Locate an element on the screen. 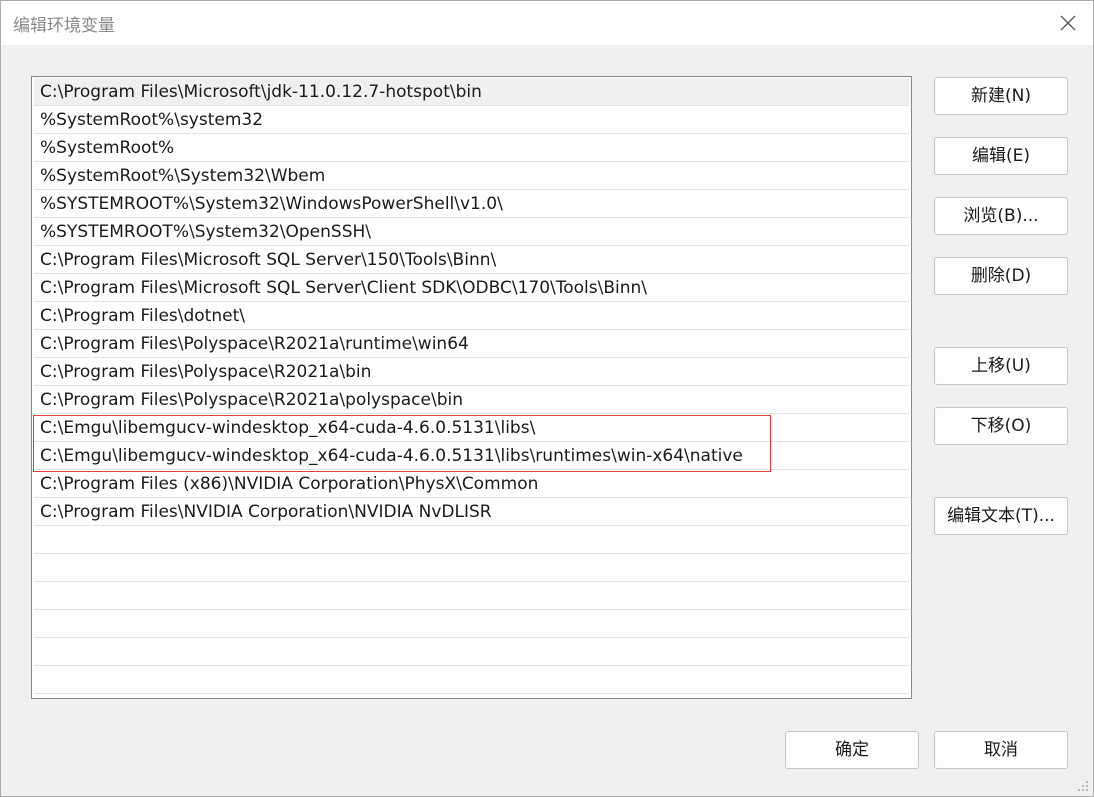 This screenshot has height=797, width=1094. edit-button: 编辑(E) is located at coordinates (1001, 156).